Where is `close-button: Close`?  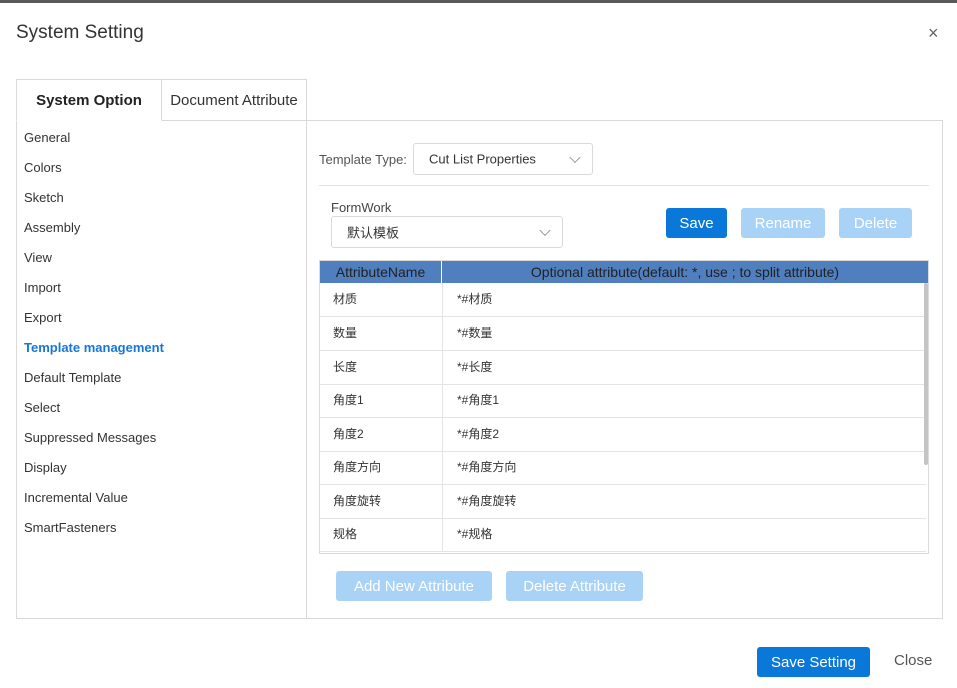 close-button: Close is located at coordinates (913, 660).